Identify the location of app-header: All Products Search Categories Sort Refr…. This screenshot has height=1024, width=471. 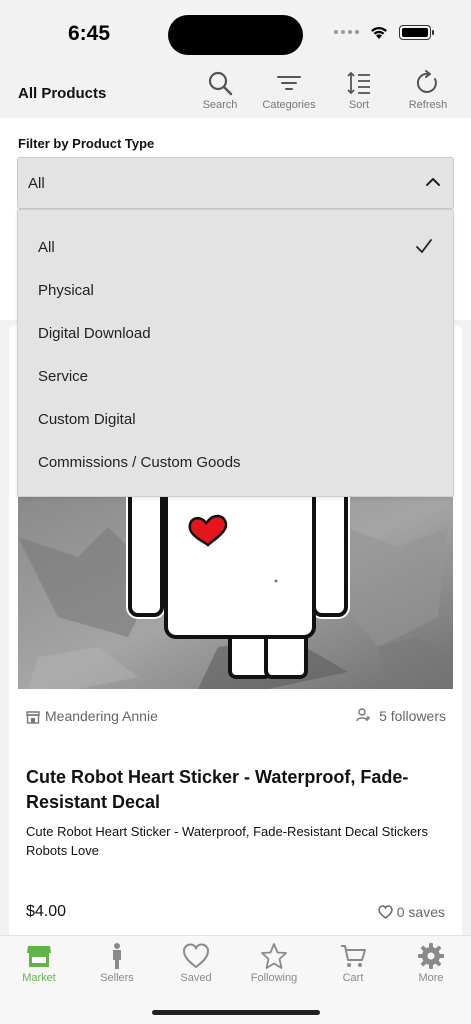
(235, 90).